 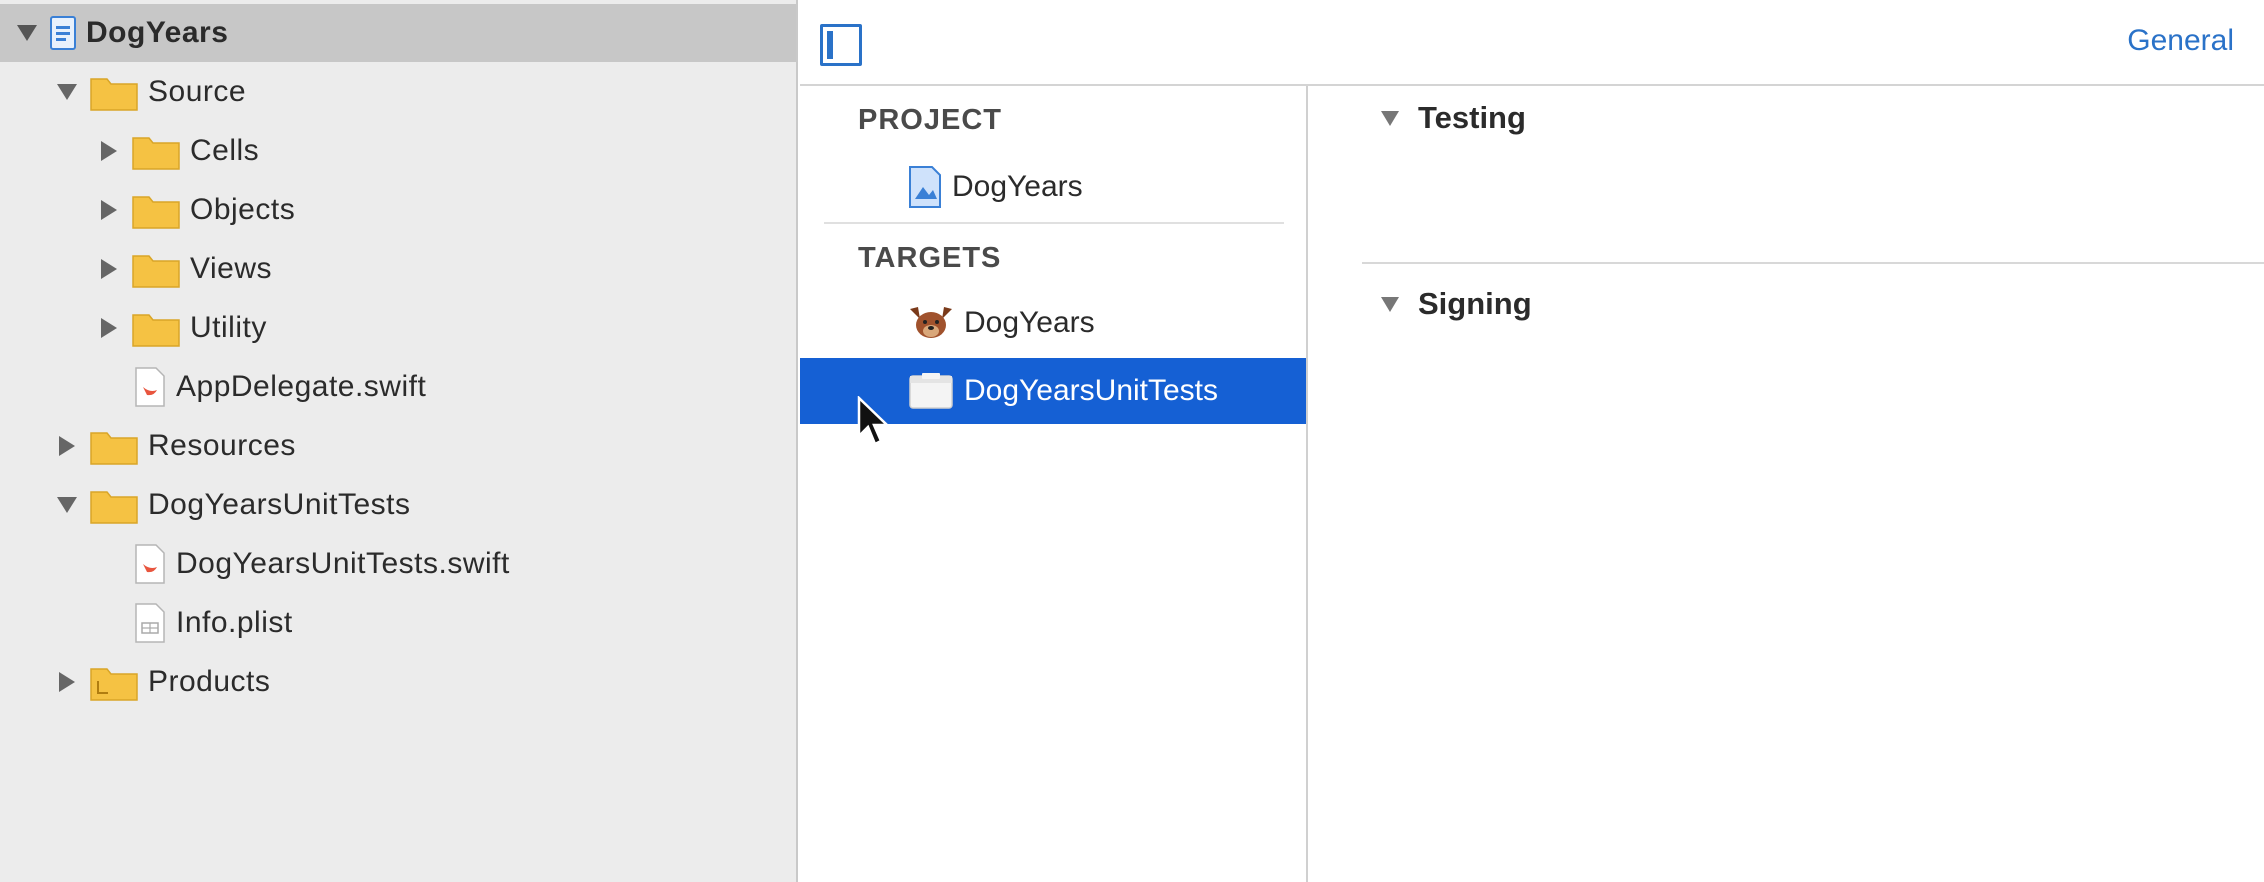 I want to click on section-testing-label: Testing, so click(x=1472, y=117).